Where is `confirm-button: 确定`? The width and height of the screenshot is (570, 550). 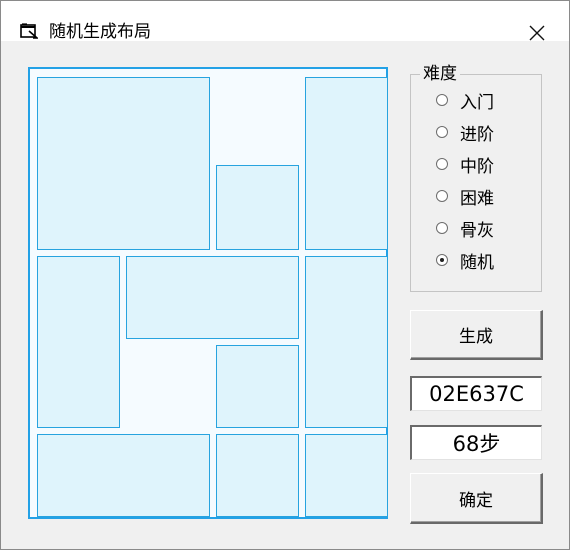 confirm-button: 确定 is located at coordinates (476, 498).